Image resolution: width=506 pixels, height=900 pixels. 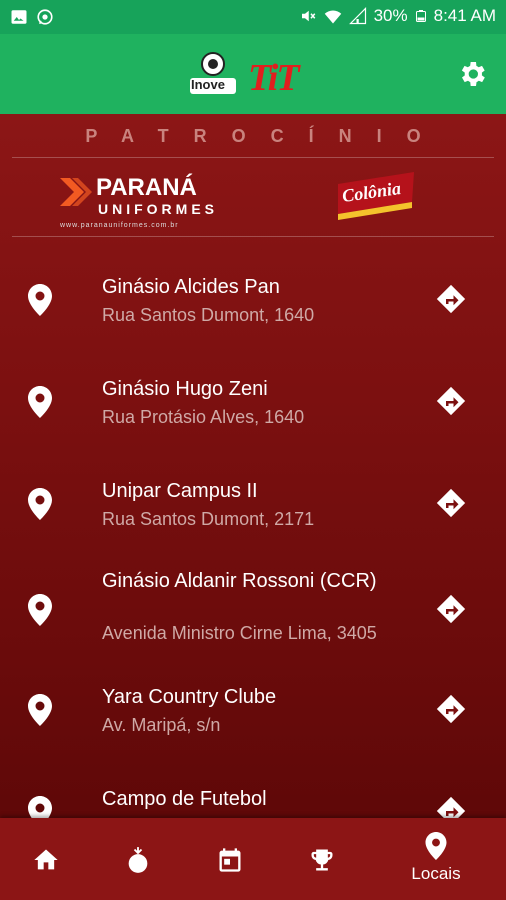 What do you see at coordinates (208, 315) in the screenshot?
I see `location-address: Rua Santos Dumont, 1640` at bounding box center [208, 315].